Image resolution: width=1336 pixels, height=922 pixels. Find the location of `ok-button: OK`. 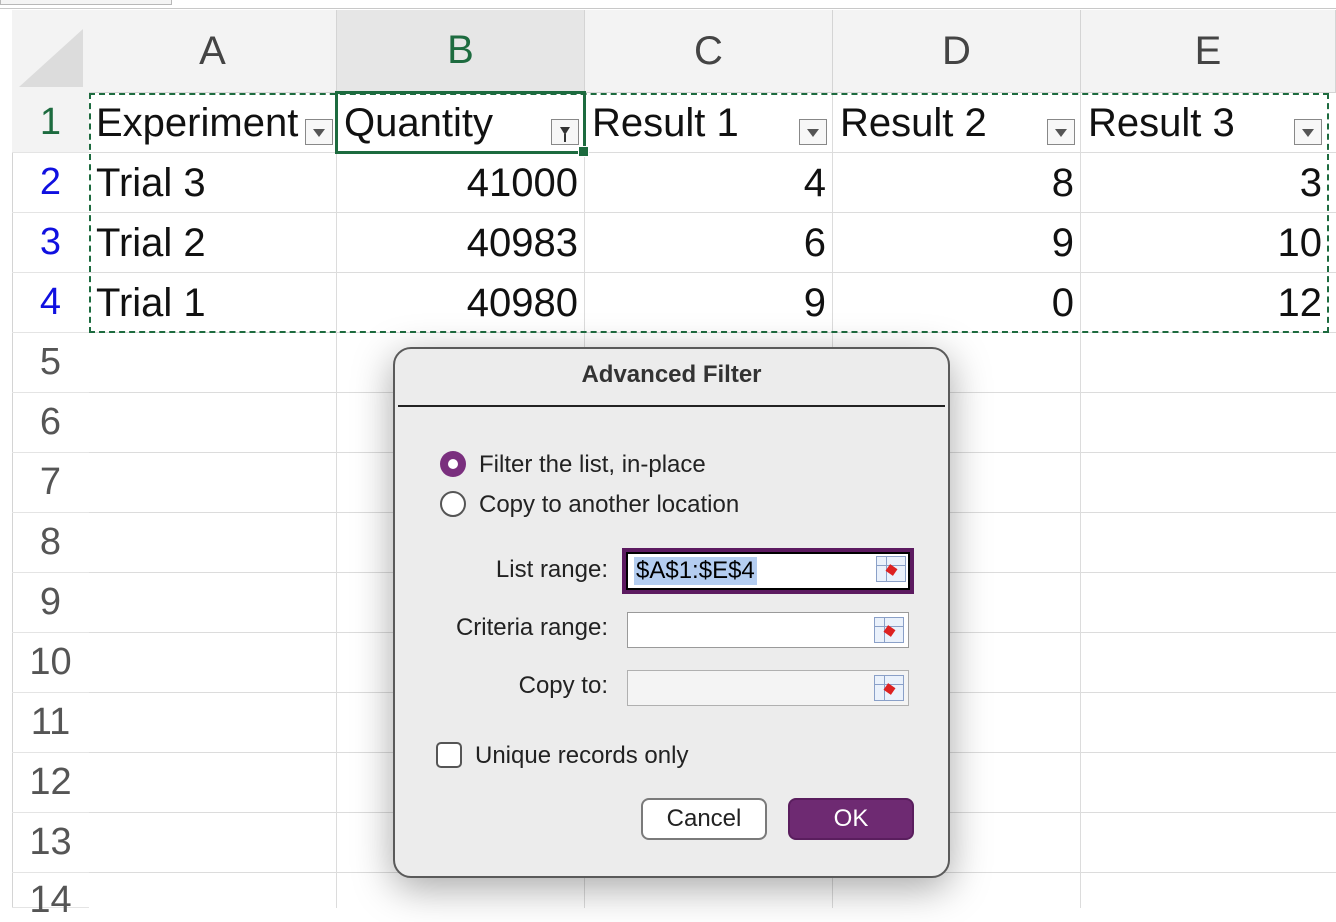

ok-button: OK is located at coordinates (851, 819).